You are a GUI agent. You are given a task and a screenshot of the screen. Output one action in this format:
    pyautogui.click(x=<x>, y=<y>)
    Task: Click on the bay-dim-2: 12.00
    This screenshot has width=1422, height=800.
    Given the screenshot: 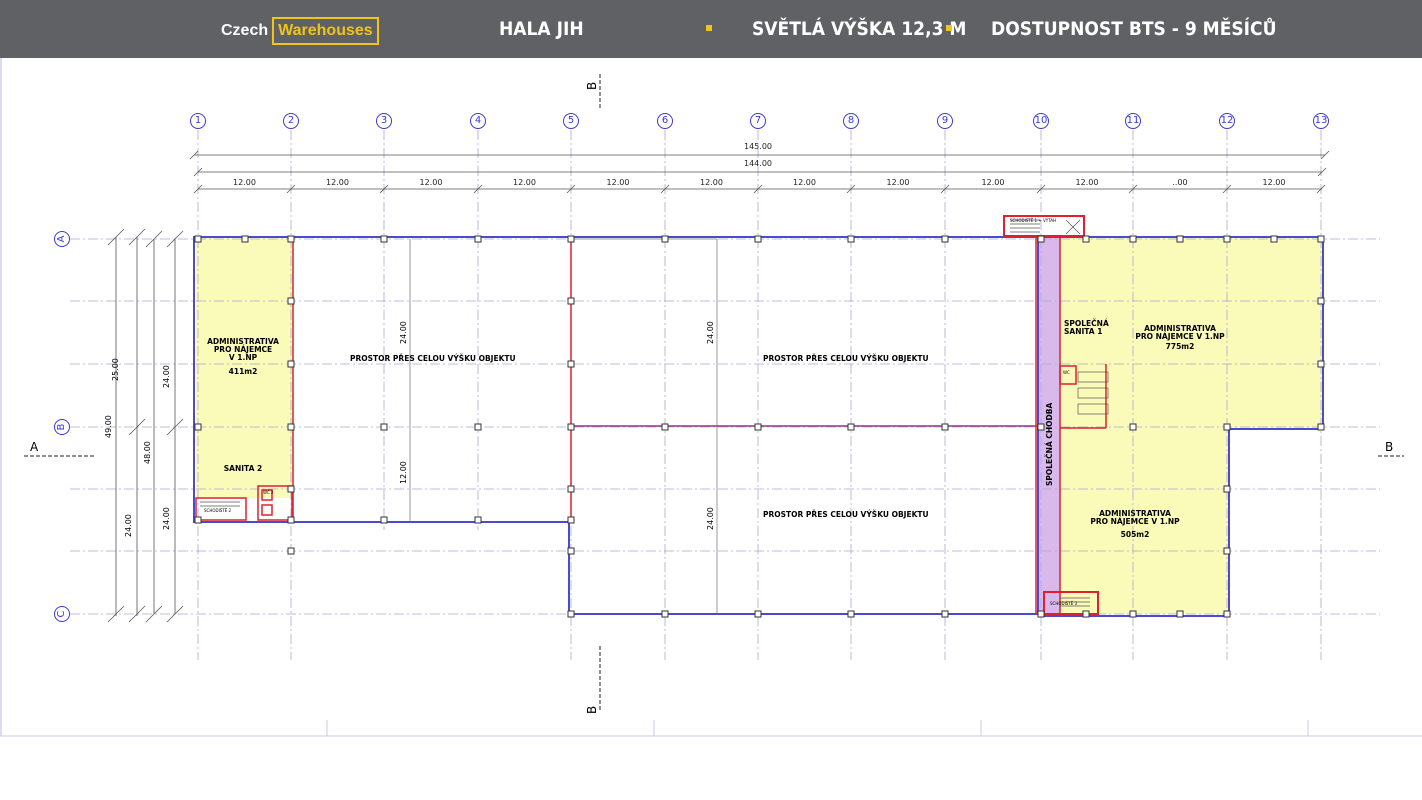 What is the action you would take?
    pyautogui.click(x=337, y=182)
    